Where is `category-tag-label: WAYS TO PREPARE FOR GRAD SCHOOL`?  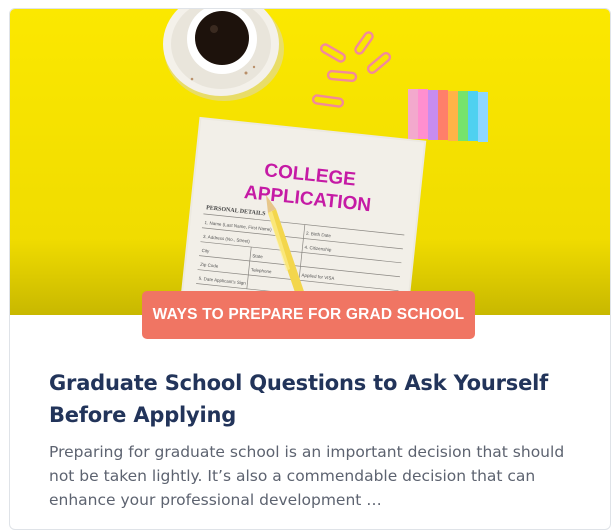
category-tag-label: WAYS TO PREPARE FOR GRAD SCHOOL is located at coordinates (308, 314).